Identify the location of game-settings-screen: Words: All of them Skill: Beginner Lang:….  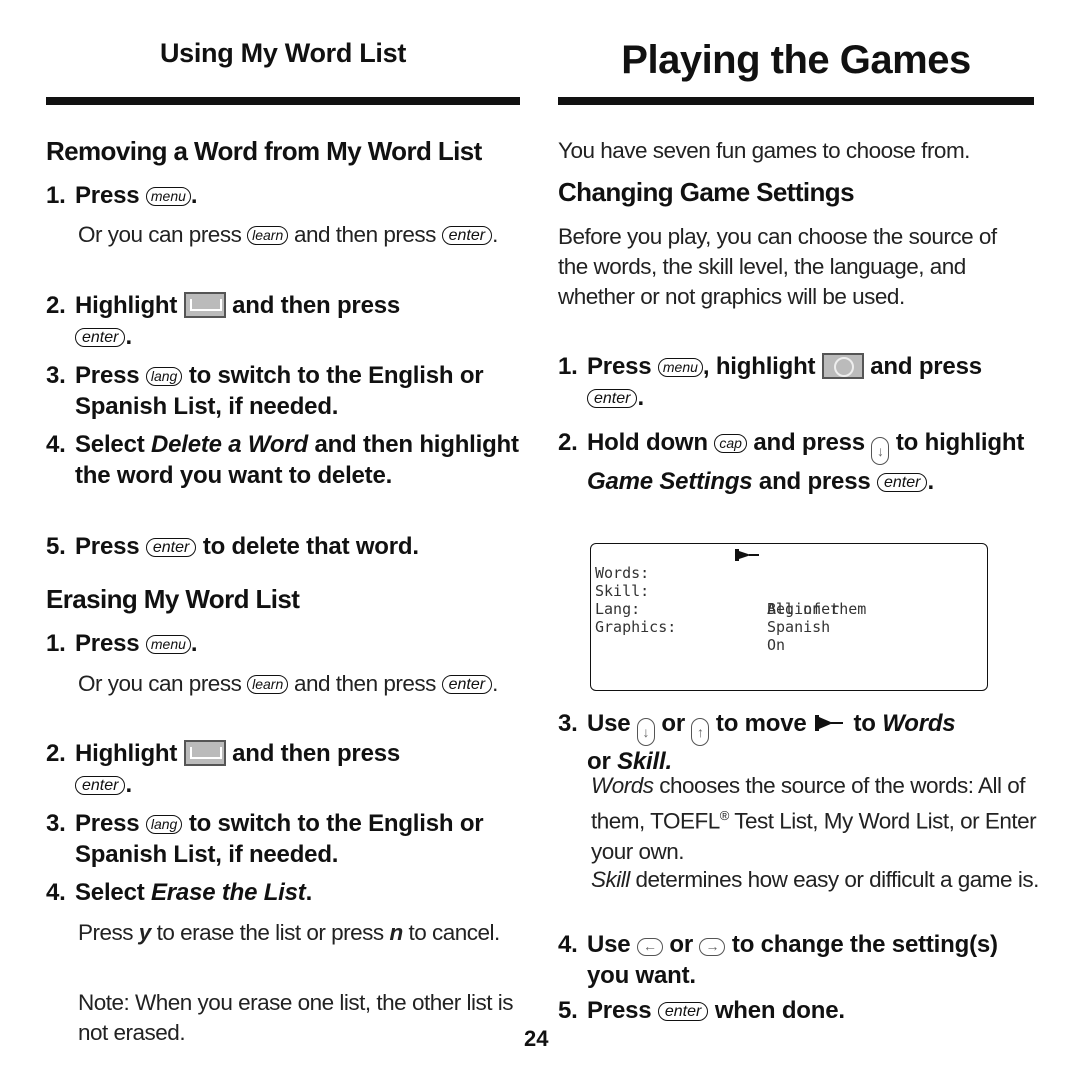
(789, 617).